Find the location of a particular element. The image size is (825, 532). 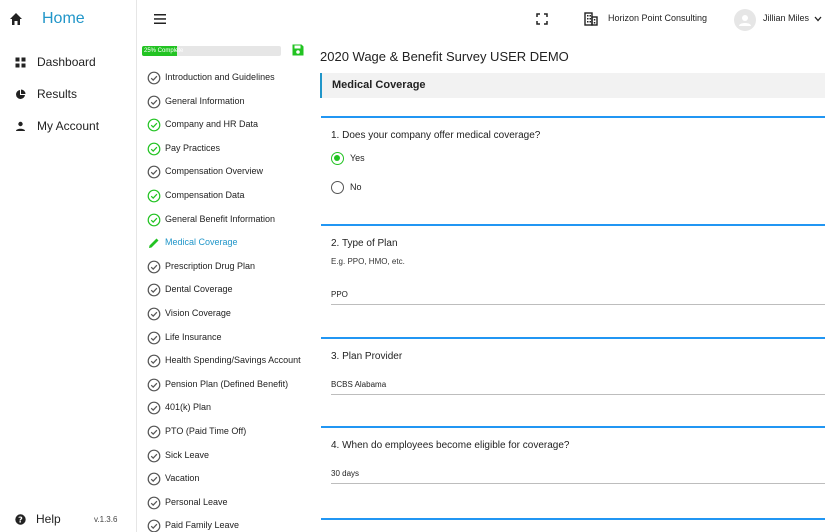

radio-yes is located at coordinates (337, 158).